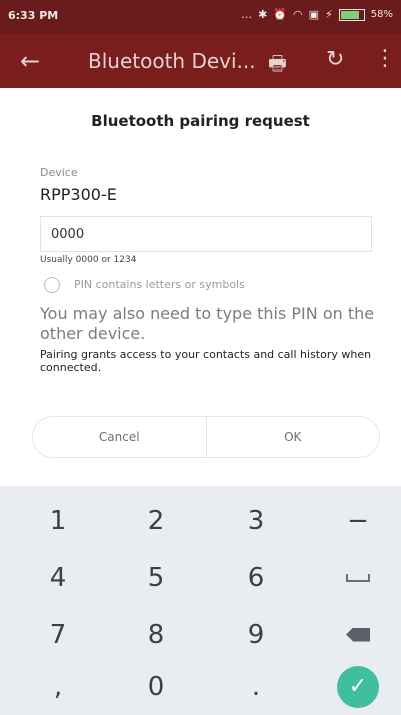  I want to click on key-6: 6, so click(256, 577).